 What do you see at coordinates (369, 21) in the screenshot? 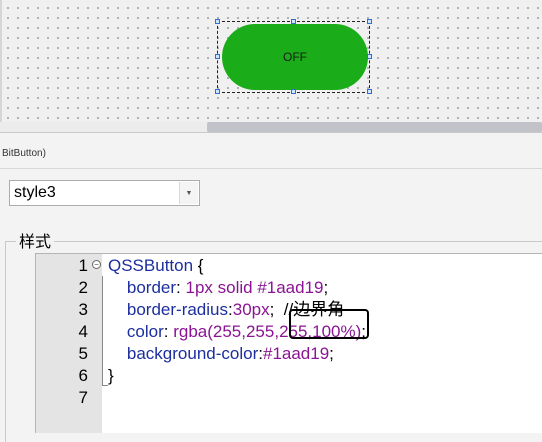
I see `resize-handle-top-right` at bounding box center [369, 21].